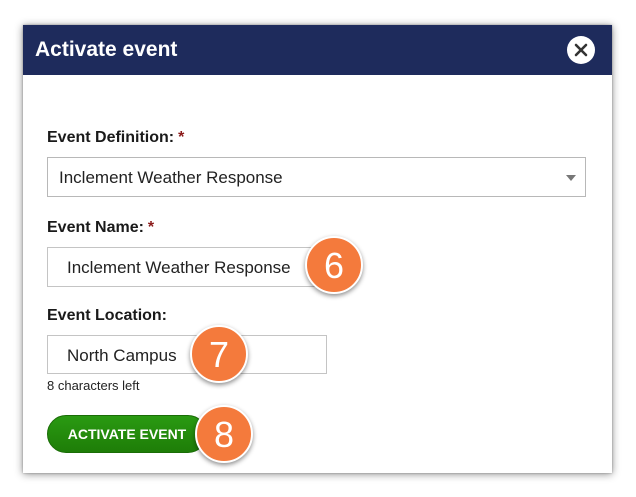 The width and height of the screenshot is (636, 497). I want to click on event-location-label: Event Location:, so click(107, 316).